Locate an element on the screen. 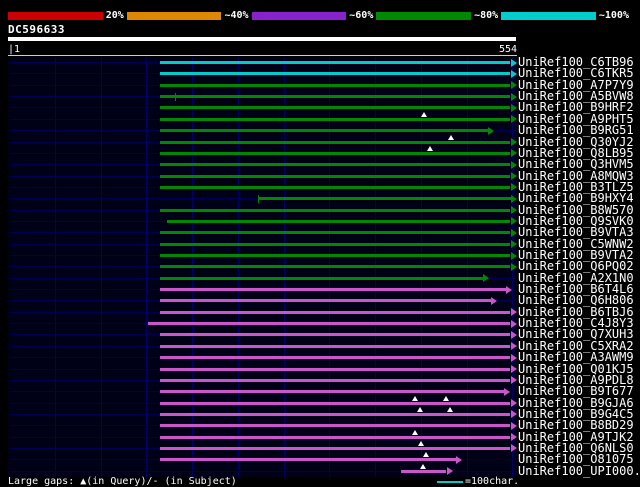 The height and width of the screenshot is (487, 640). query-bar is located at coordinates (262, 39).